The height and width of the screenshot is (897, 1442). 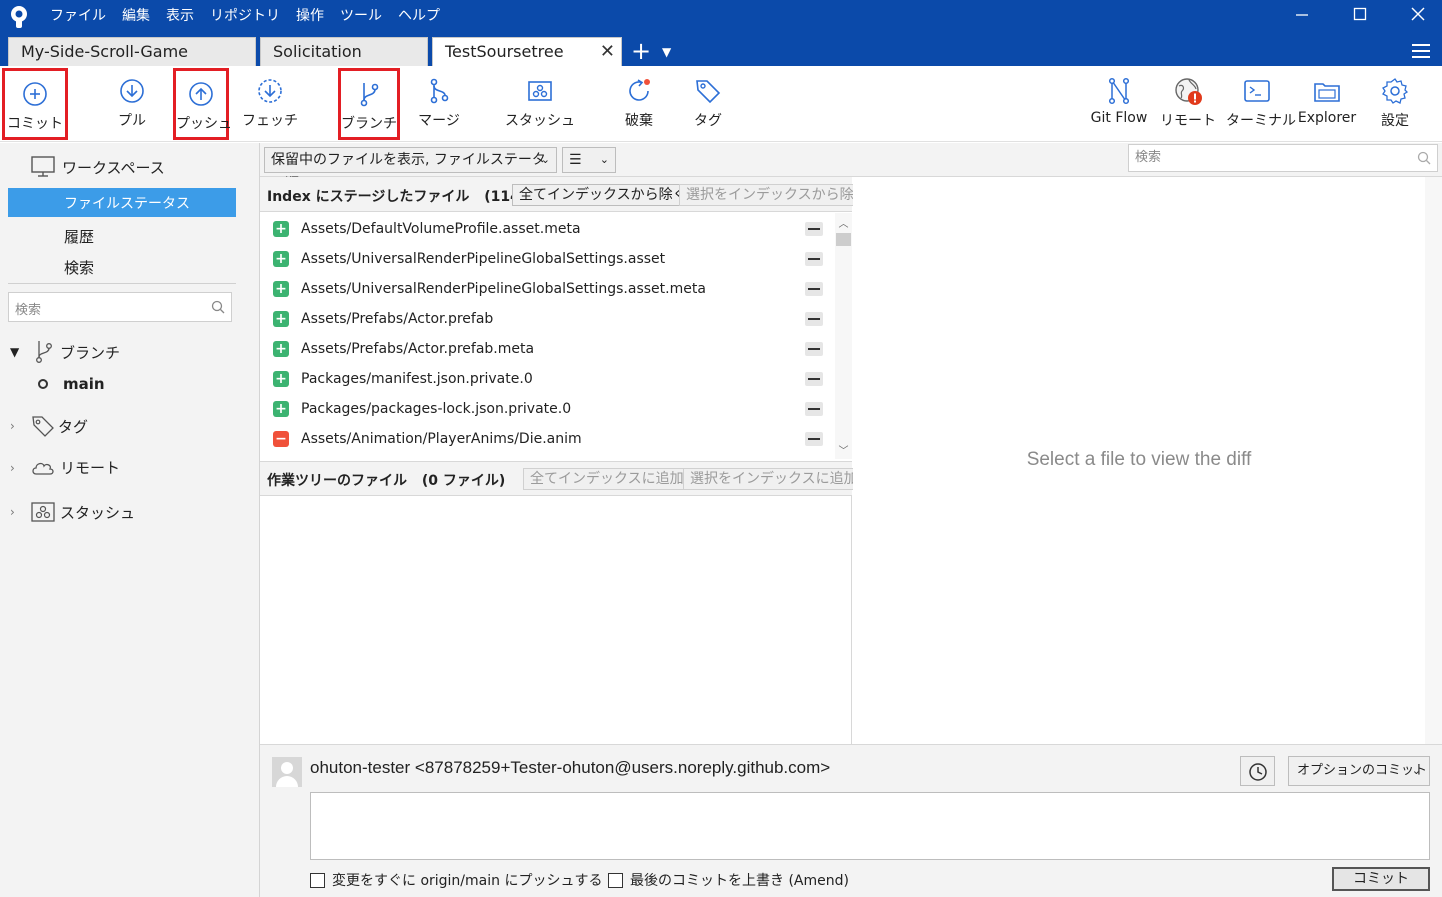 What do you see at coordinates (547, 349) in the screenshot?
I see `list-item: + Assets/Prefabs/Actor.prefab.meta` at bounding box center [547, 349].